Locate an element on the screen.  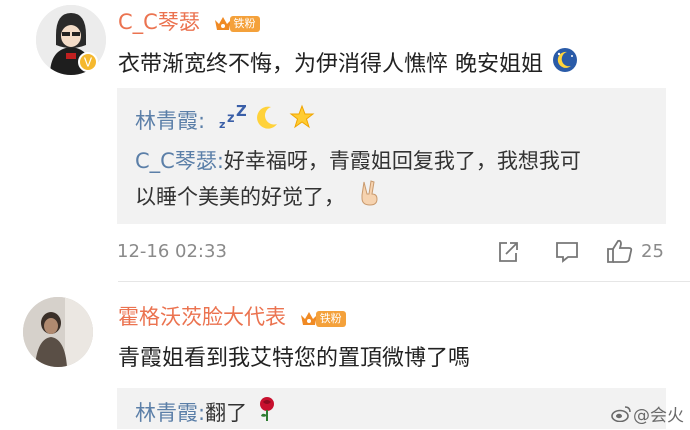
comment-text: 衣带渐宽终不悔，为伊消得人憔悴 晚安姐姐 is located at coordinates (348, 63).